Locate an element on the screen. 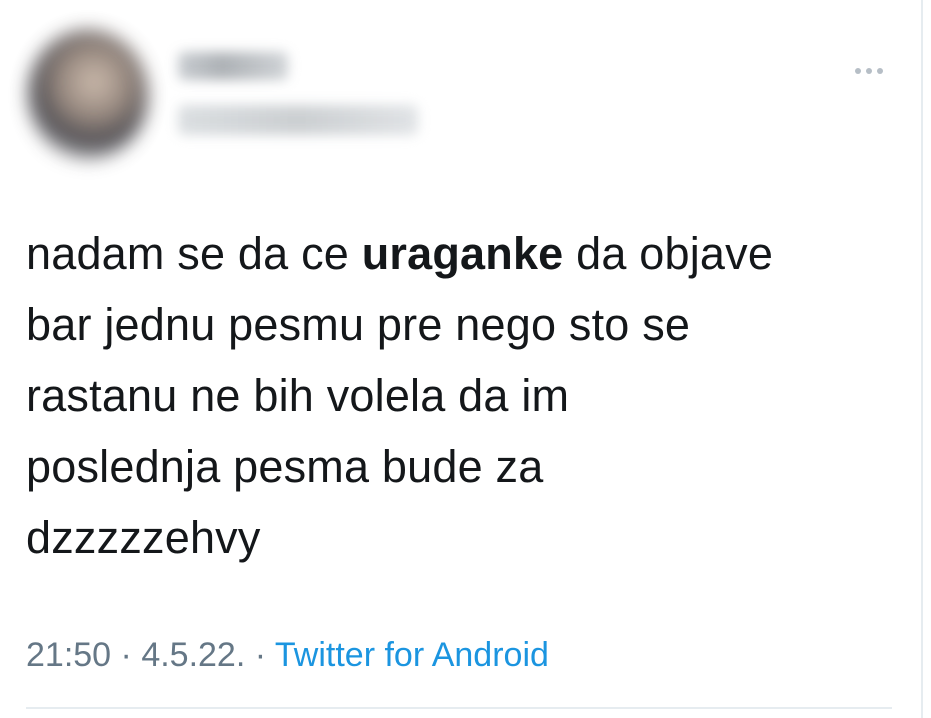 Image resolution: width=931 pixels, height=718 pixels. bottom-divider is located at coordinates (459, 708).